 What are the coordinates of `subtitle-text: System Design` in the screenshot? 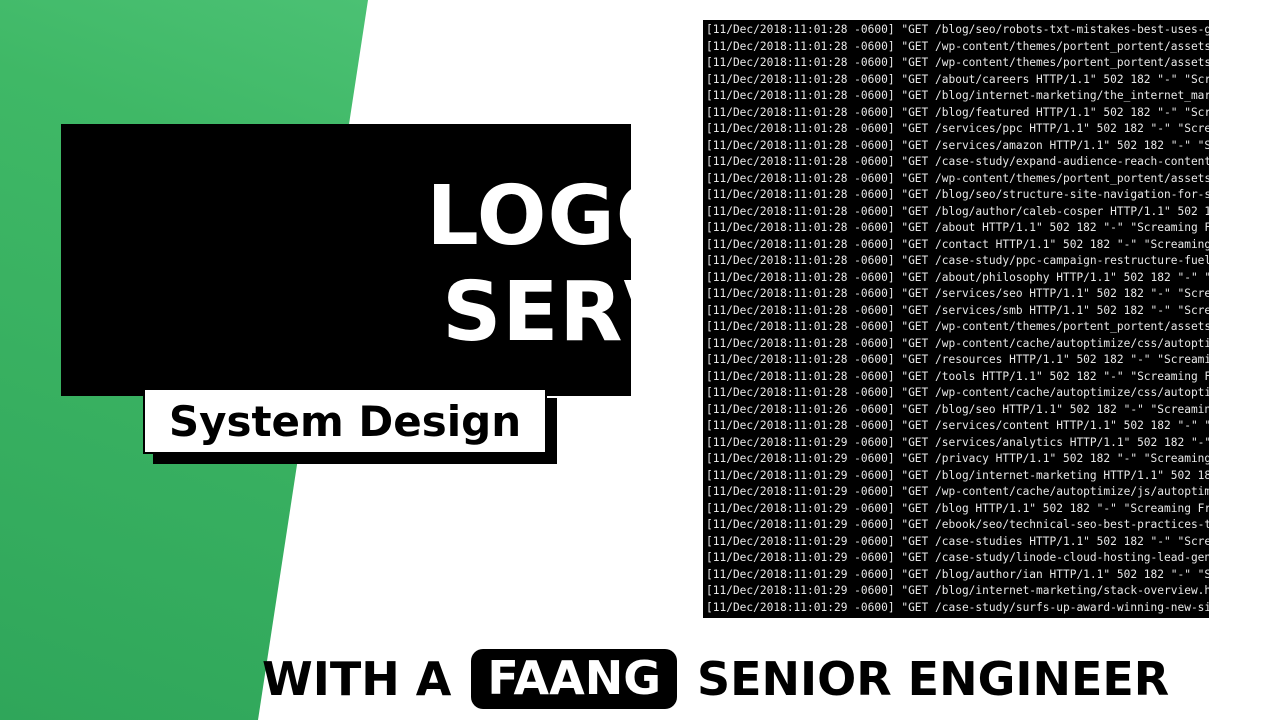 It's located at (345, 421).